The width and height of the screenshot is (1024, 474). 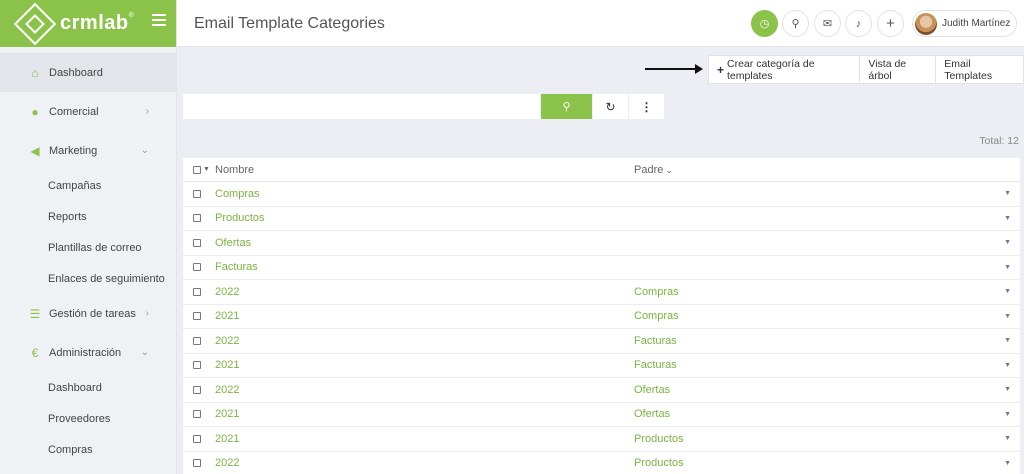 I want to click on search-submit-button: ⚲, so click(x=566, y=106).